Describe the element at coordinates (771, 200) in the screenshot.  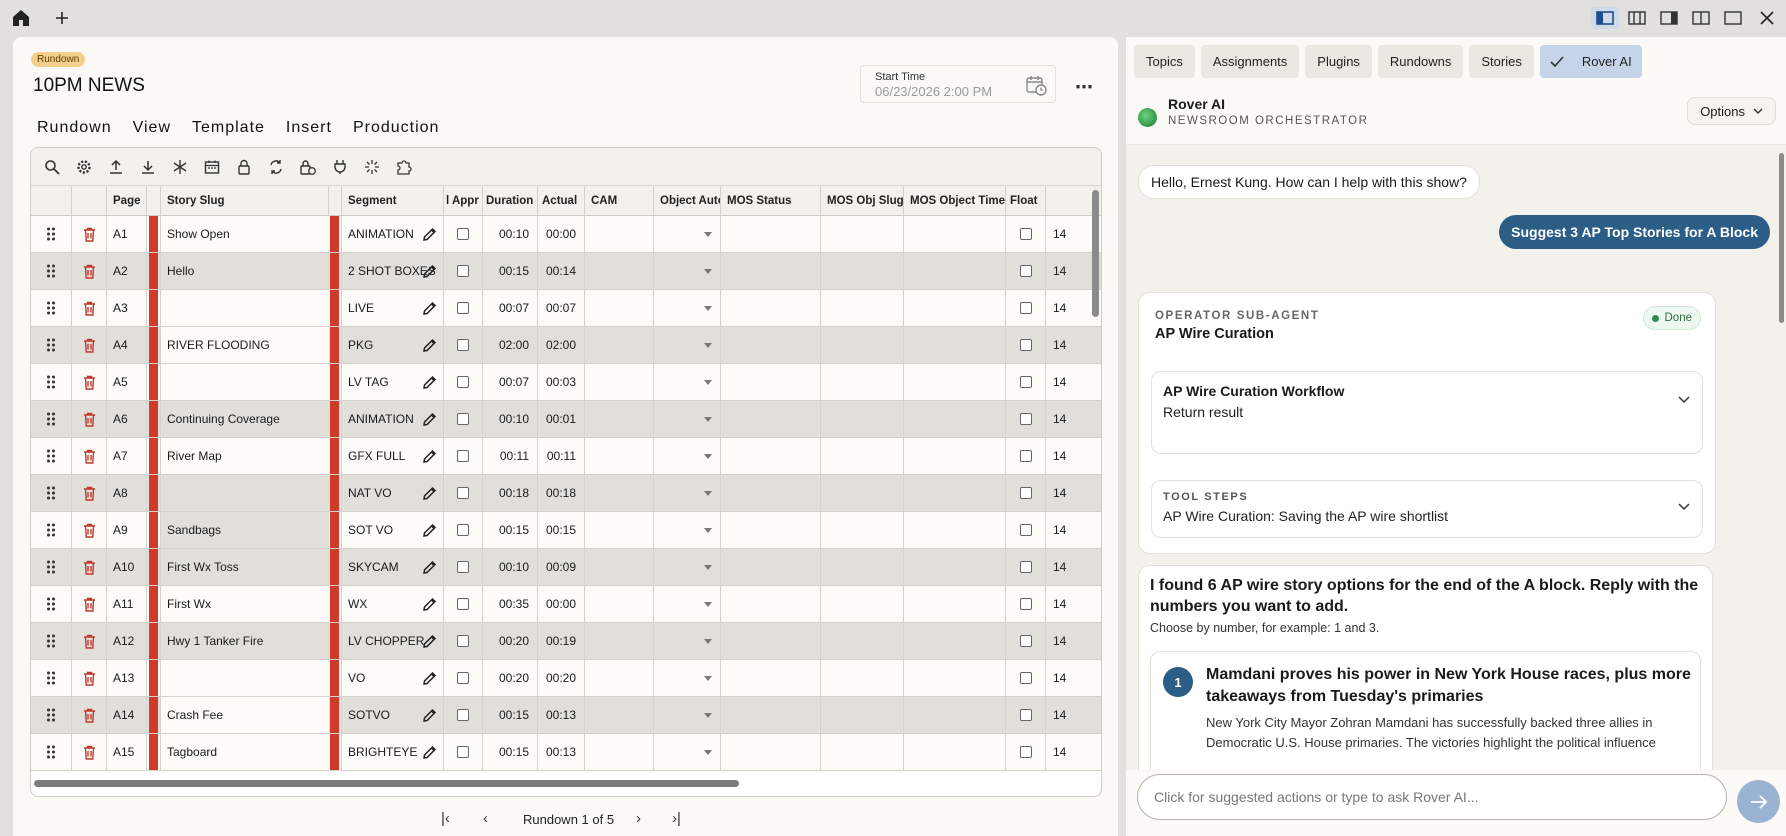
I see `header-mos-status: MOS Status` at that location.